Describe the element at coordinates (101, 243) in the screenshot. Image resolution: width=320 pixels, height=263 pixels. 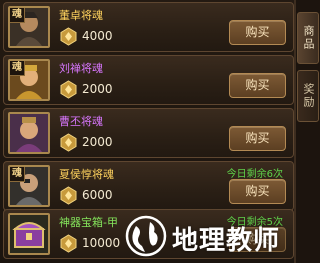
I see `item-price: 10000` at that location.